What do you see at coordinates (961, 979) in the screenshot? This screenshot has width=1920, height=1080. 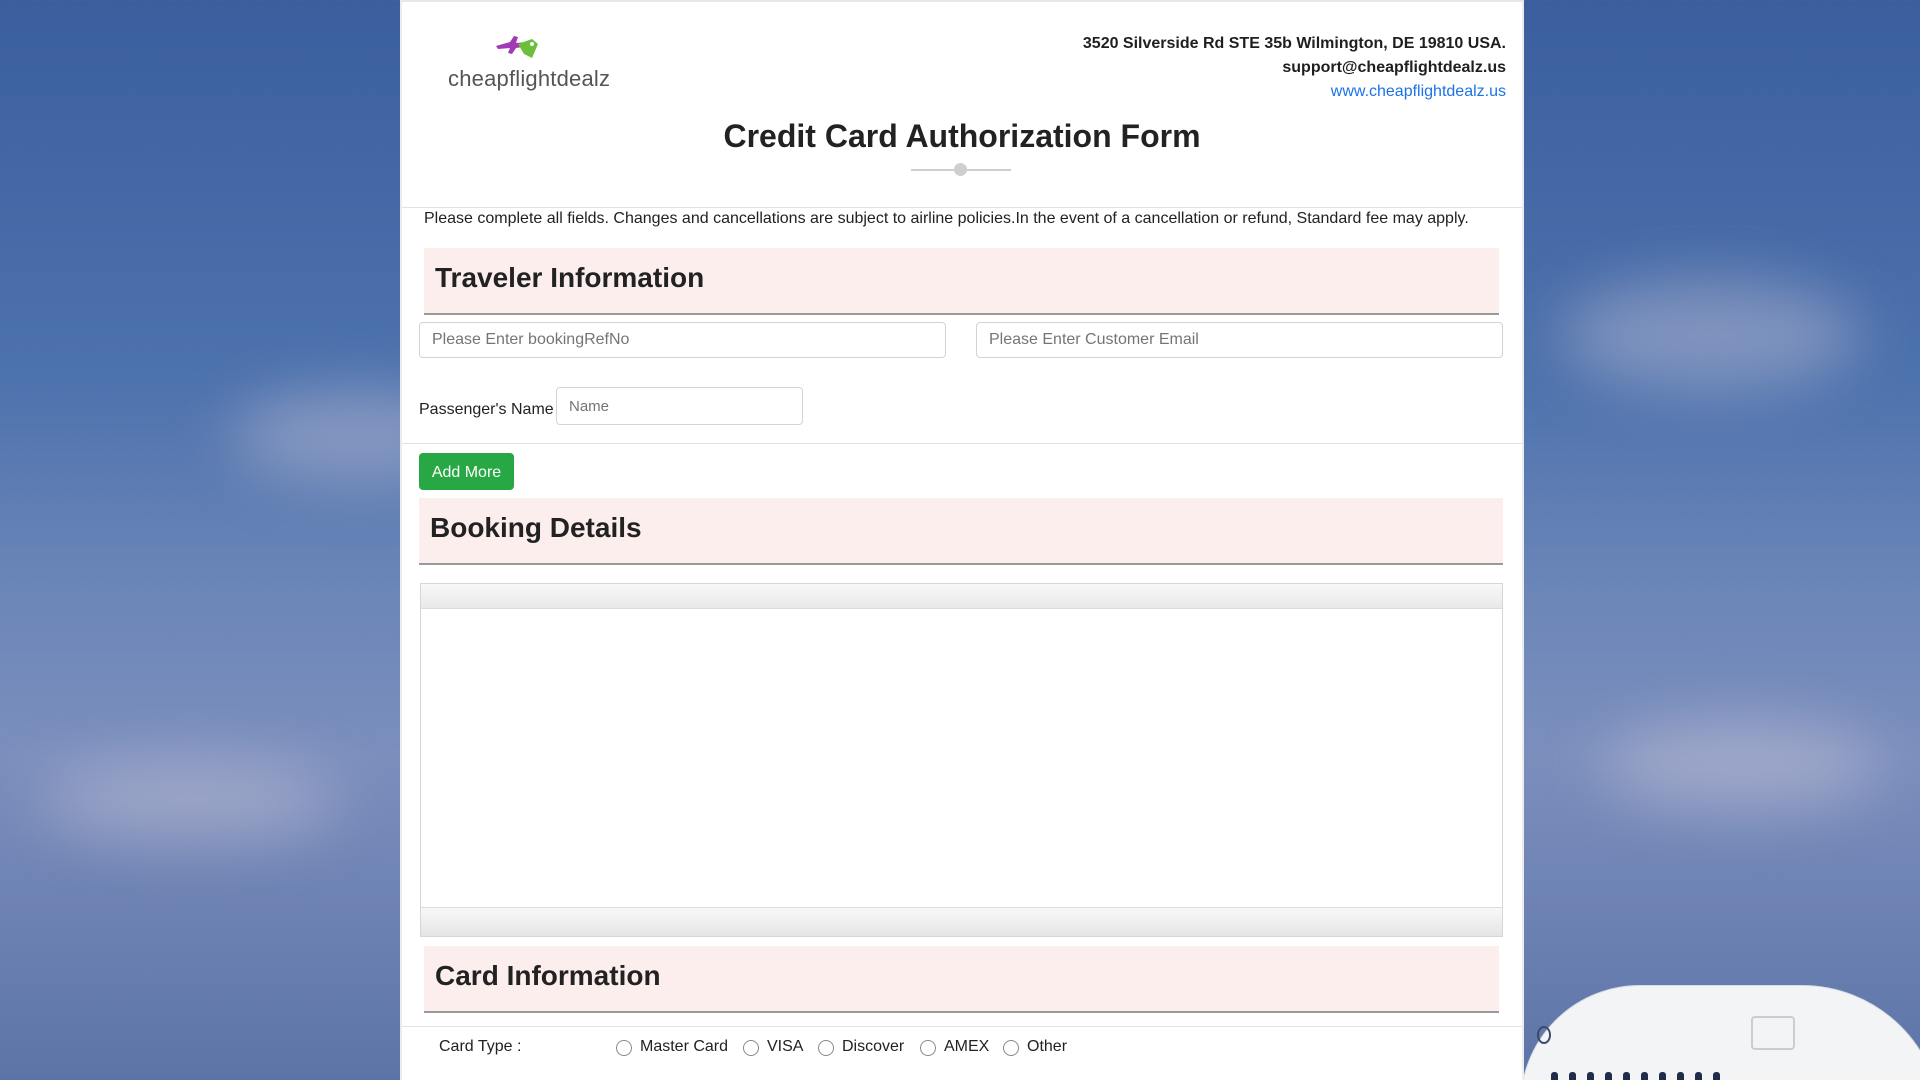 I see `card-section-heading: Card Information` at bounding box center [961, 979].